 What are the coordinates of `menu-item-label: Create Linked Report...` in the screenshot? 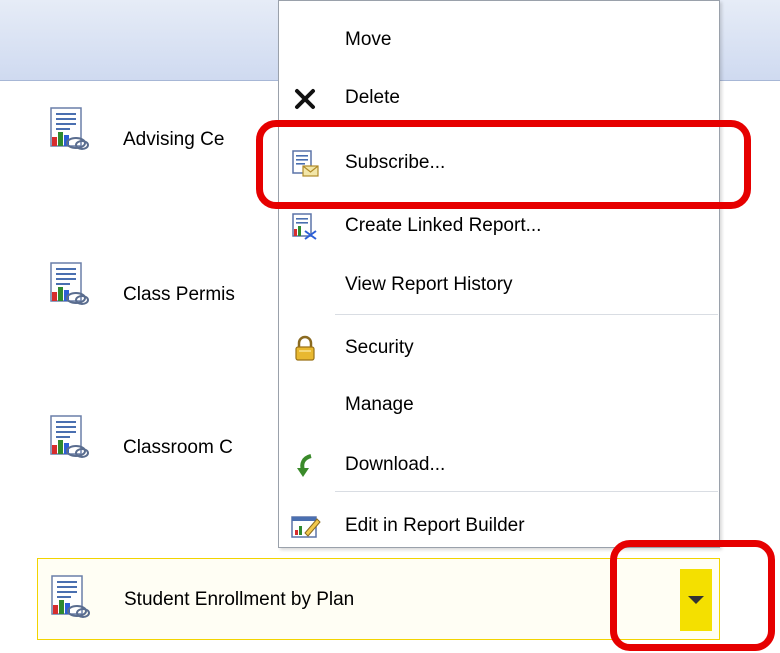 It's located at (443, 225).